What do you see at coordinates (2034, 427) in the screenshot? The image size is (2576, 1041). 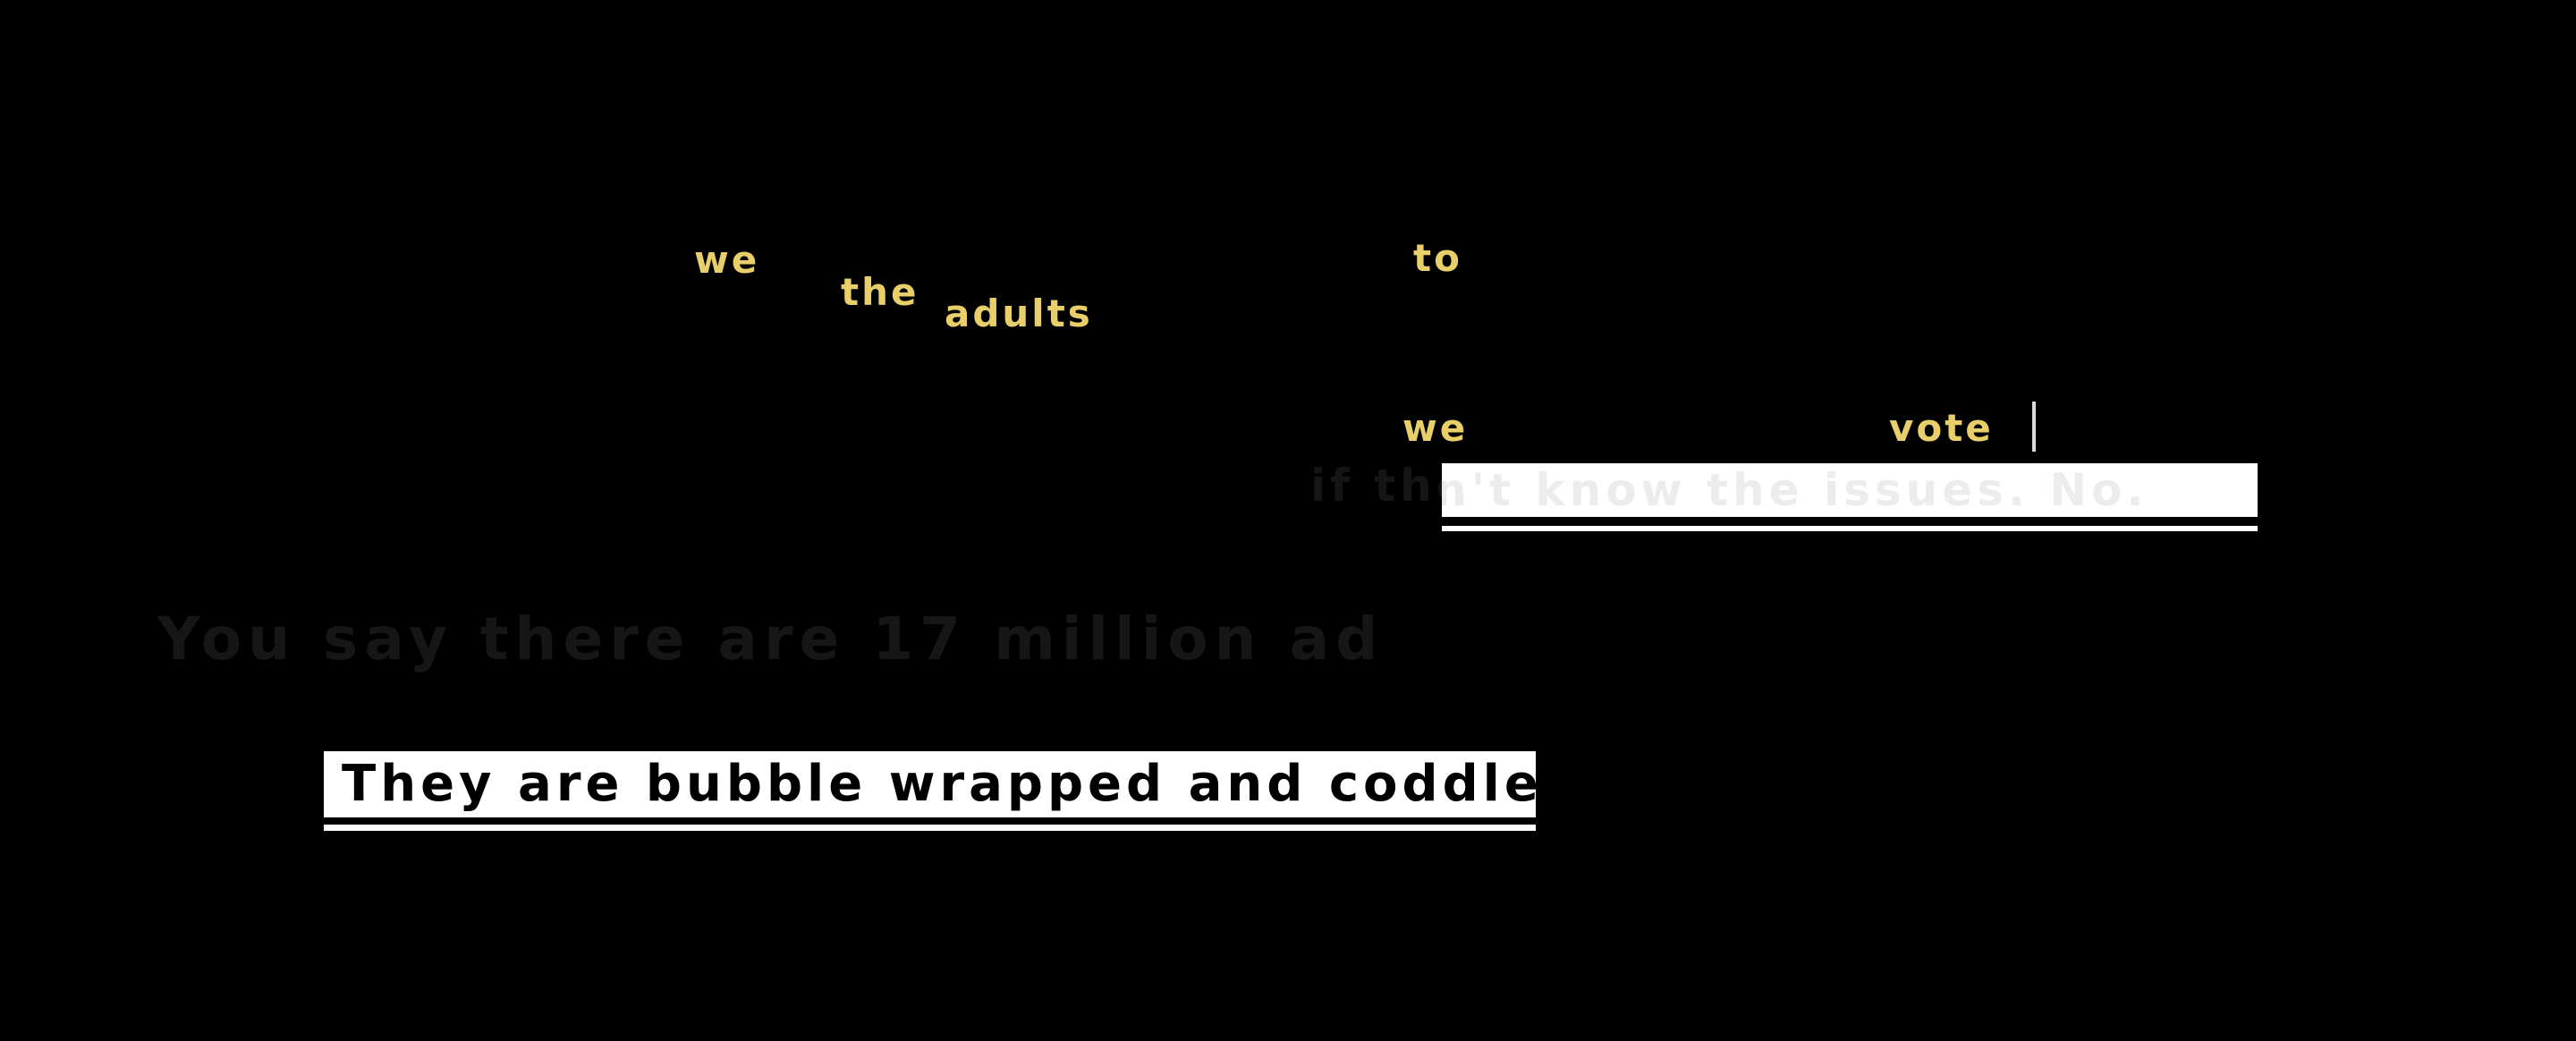 I see `text-cursor` at bounding box center [2034, 427].